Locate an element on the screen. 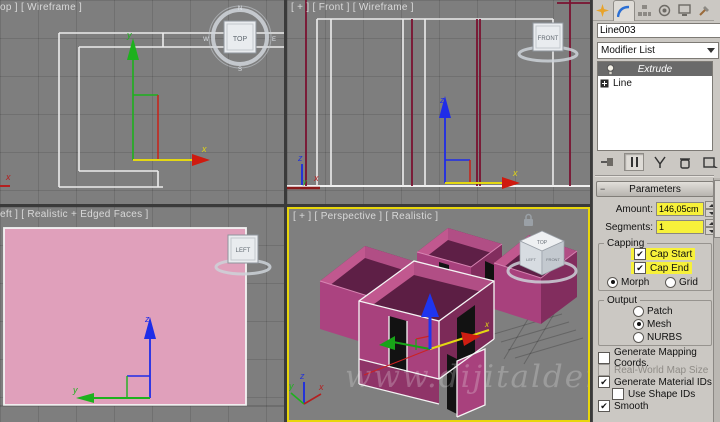 The height and width of the screenshot is (422, 720). lock-icon is located at coordinates (528, 219).